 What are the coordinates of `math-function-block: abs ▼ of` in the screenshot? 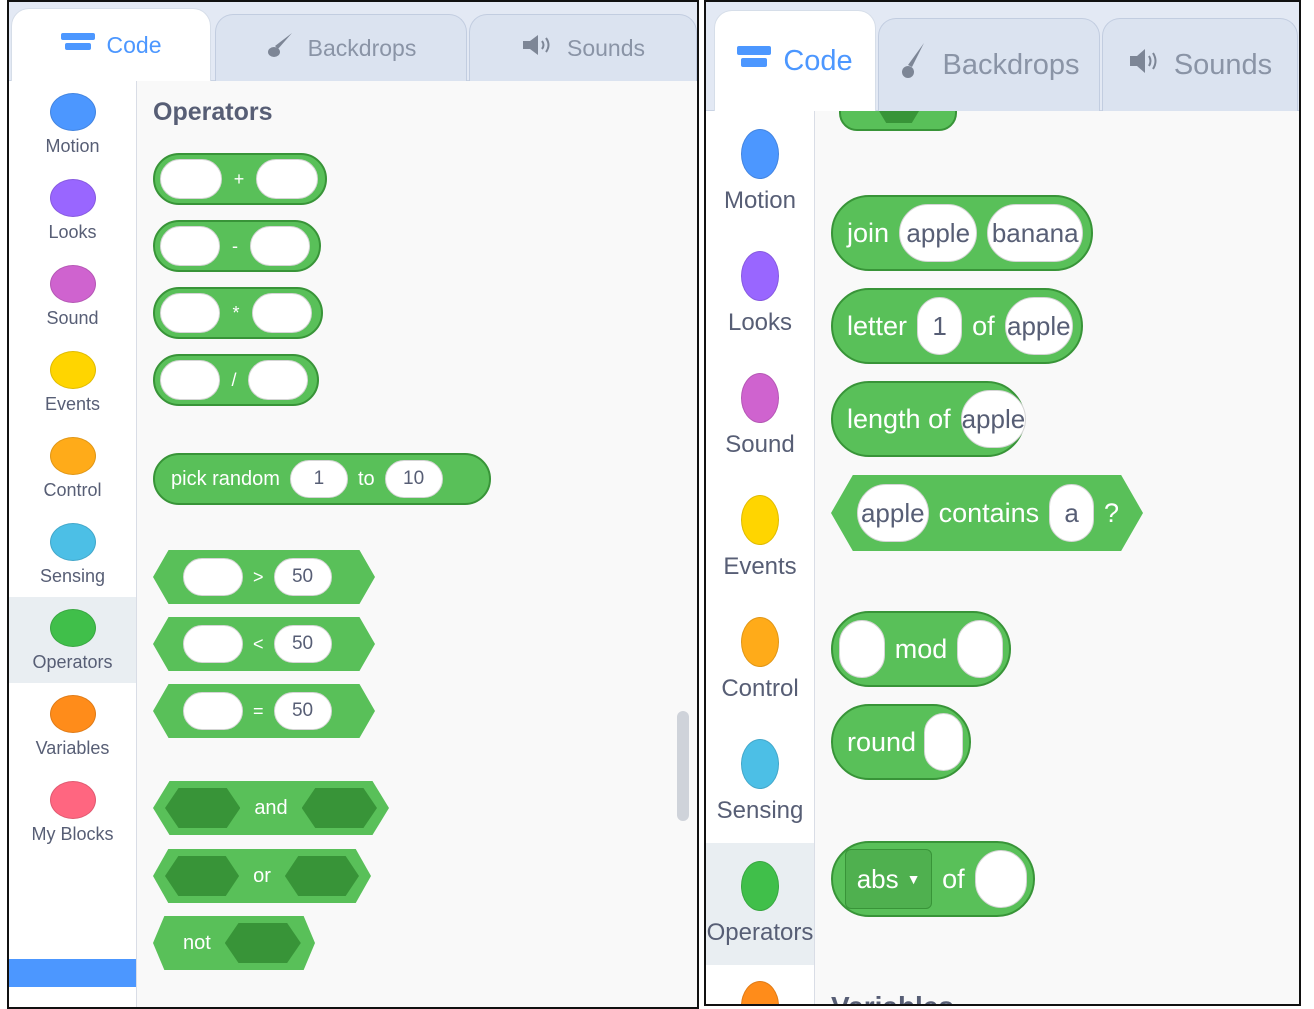 It's located at (933, 879).